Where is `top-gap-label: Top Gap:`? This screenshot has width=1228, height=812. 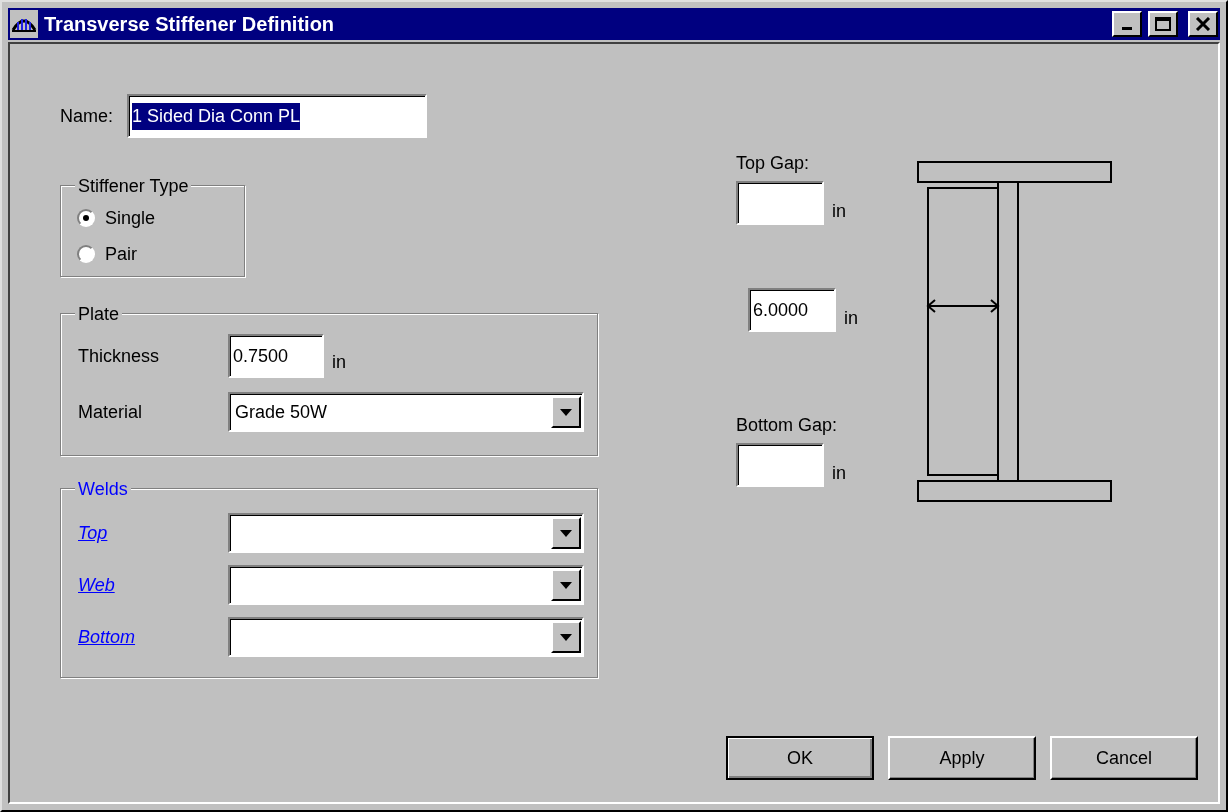
top-gap-label: Top Gap: is located at coordinates (773, 163).